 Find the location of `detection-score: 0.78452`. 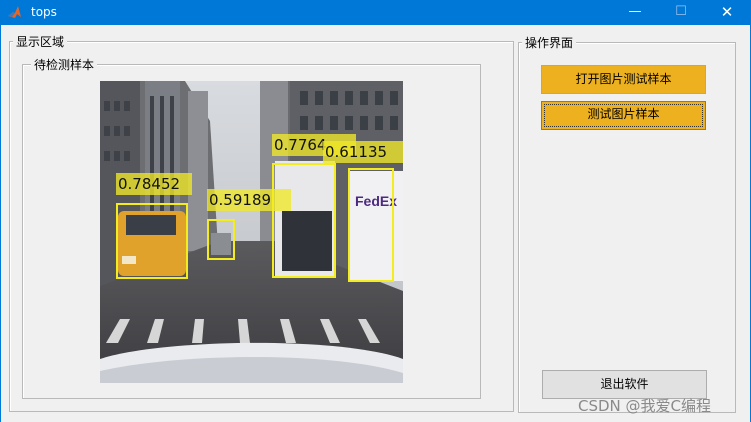

detection-score: 0.78452 is located at coordinates (154, 184).